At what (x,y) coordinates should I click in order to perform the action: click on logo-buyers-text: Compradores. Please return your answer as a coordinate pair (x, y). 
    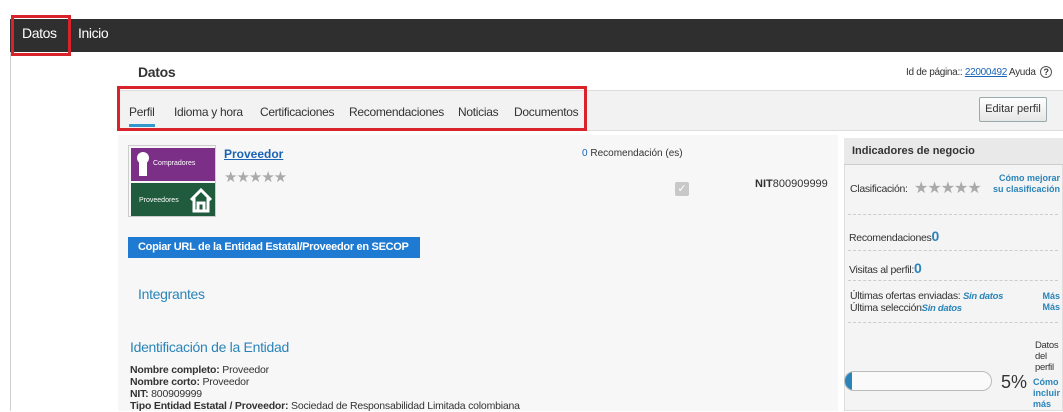
    Looking at the image, I should click on (174, 163).